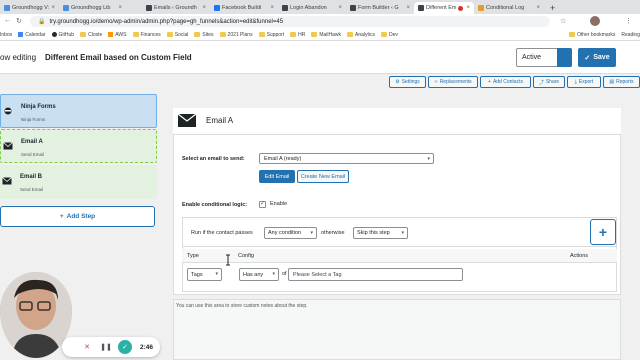  Describe the element at coordinates (592, 35) in the screenshot. I see `other-bookmarks: Other bookmarks` at that location.